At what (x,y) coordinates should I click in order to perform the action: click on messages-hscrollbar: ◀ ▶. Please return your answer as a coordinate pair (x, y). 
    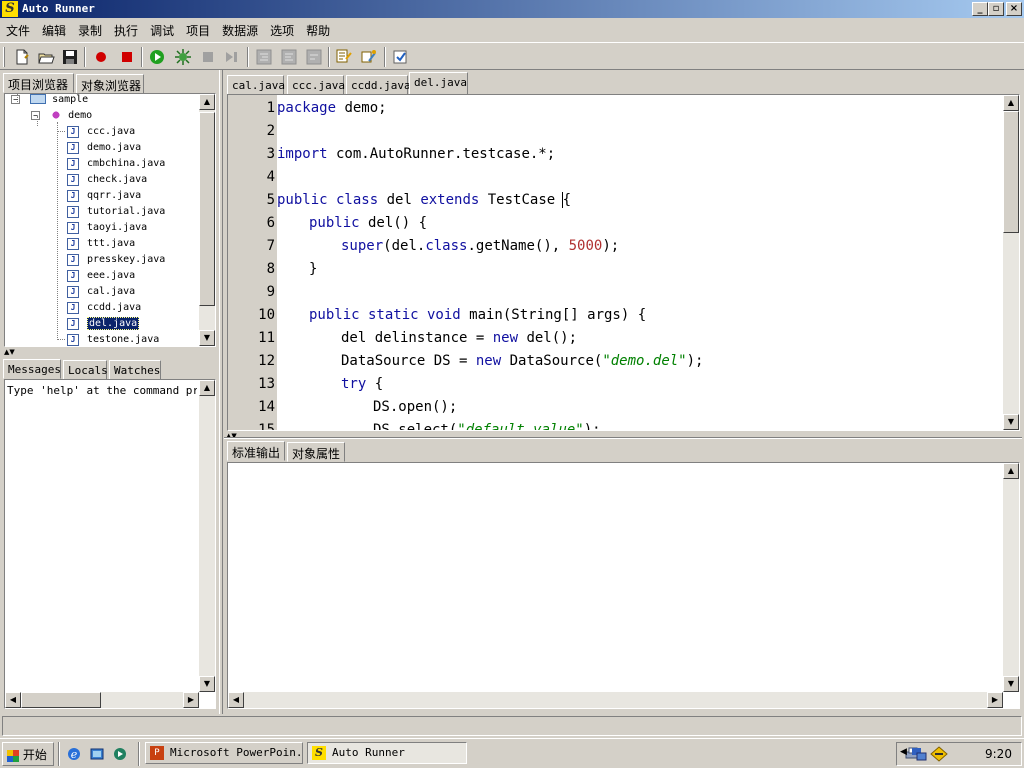
    Looking at the image, I should click on (102, 700).